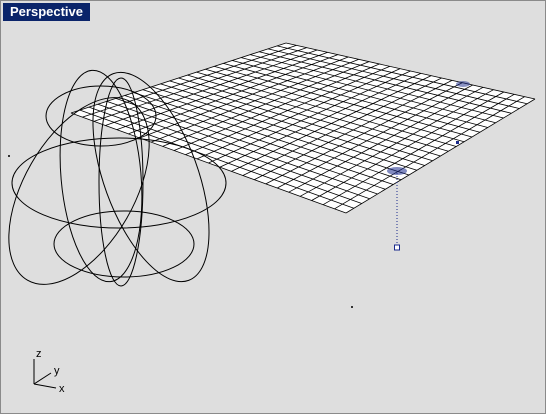 This screenshot has height=414, width=546. I want to click on control-point-handle, so click(397, 247).